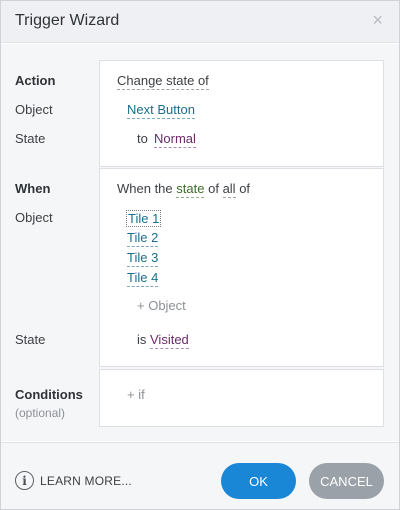 The image size is (400, 510). What do you see at coordinates (258, 481) in the screenshot?
I see `ok-button: OK` at bounding box center [258, 481].